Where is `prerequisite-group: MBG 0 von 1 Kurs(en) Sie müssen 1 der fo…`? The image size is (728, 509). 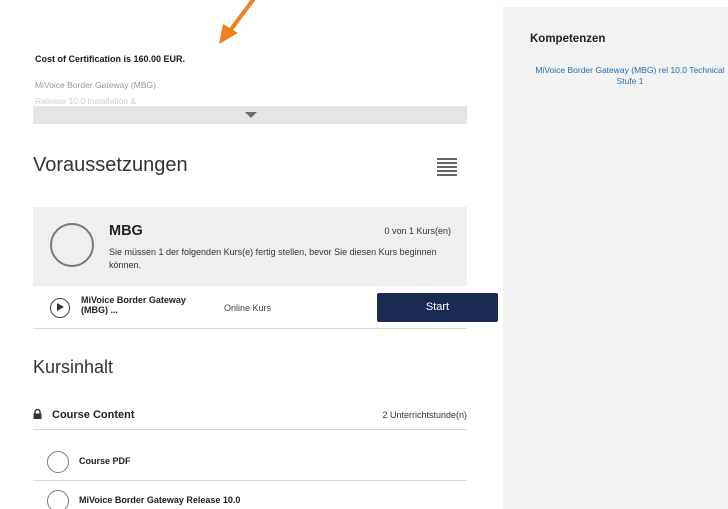 prerequisite-group: MBG 0 von 1 Kurs(en) Sie müssen 1 der fo… is located at coordinates (250, 246).